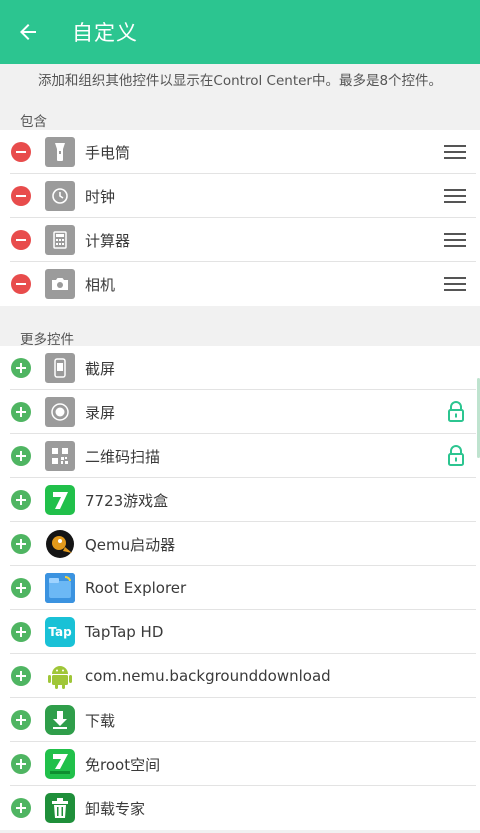 The height and width of the screenshot is (833, 480). What do you see at coordinates (115, 808) in the screenshot?
I see `item-label: 卸载专家` at bounding box center [115, 808].